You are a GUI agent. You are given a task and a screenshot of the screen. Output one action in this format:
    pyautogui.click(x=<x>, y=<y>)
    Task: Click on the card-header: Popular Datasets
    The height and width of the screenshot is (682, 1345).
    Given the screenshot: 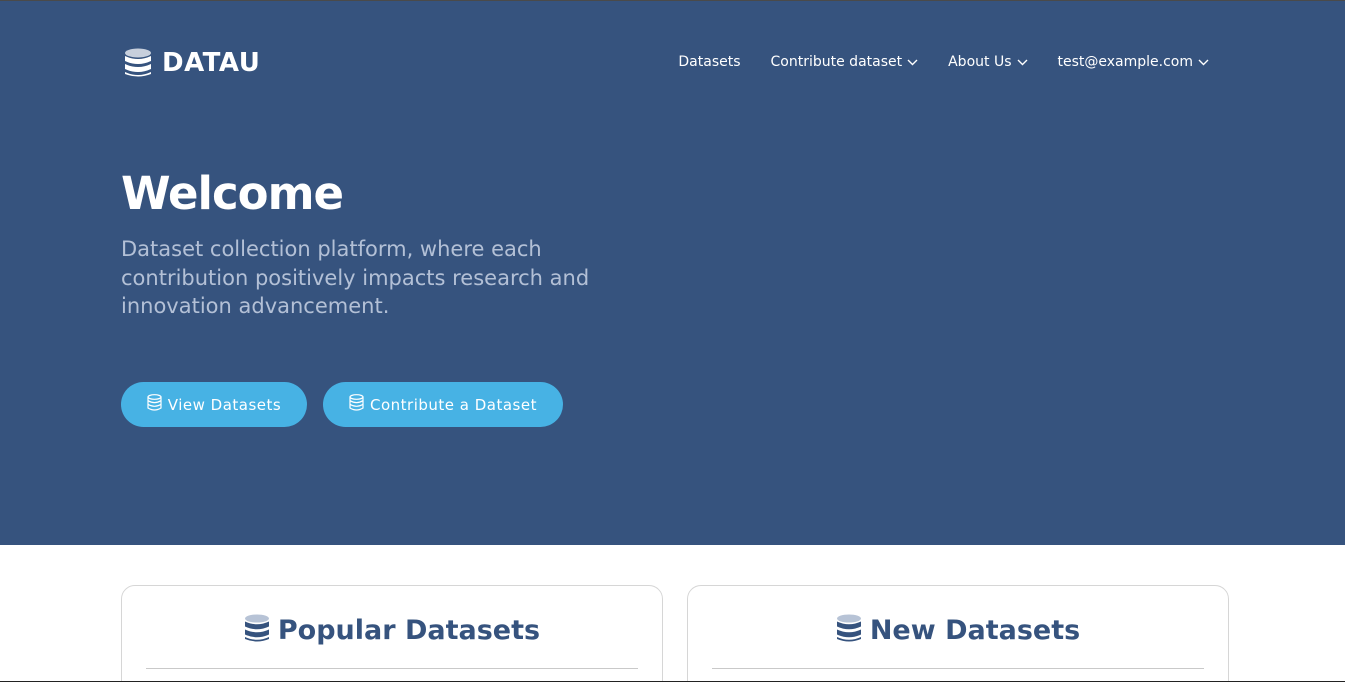 What is the action you would take?
    pyautogui.click(x=392, y=630)
    